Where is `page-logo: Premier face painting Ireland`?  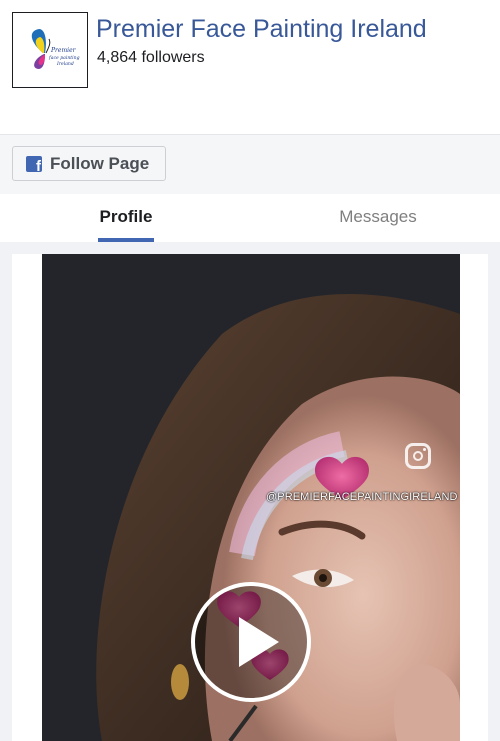
page-logo: Premier face painting Ireland is located at coordinates (50, 50).